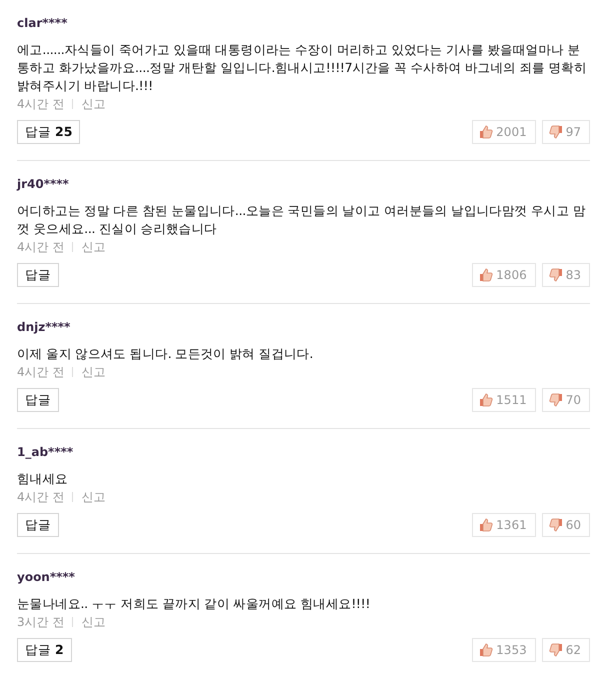 This screenshot has width=608, height=685. What do you see at coordinates (43, 479) in the screenshot?
I see `comment-text: 힘내세요` at bounding box center [43, 479].